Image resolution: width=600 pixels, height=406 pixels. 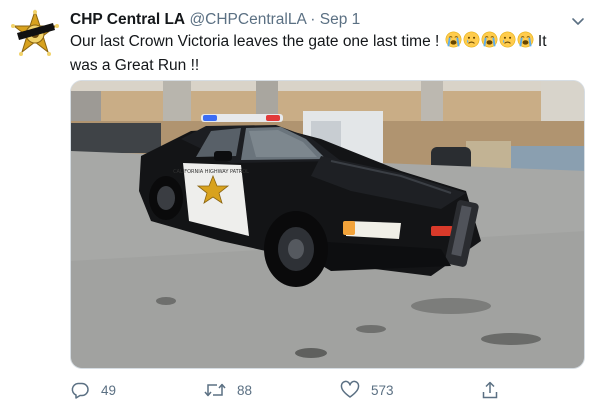 What do you see at coordinates (367, 390) in the screenshot?
I see `like-button: 573` at bounding box center [367, 390].